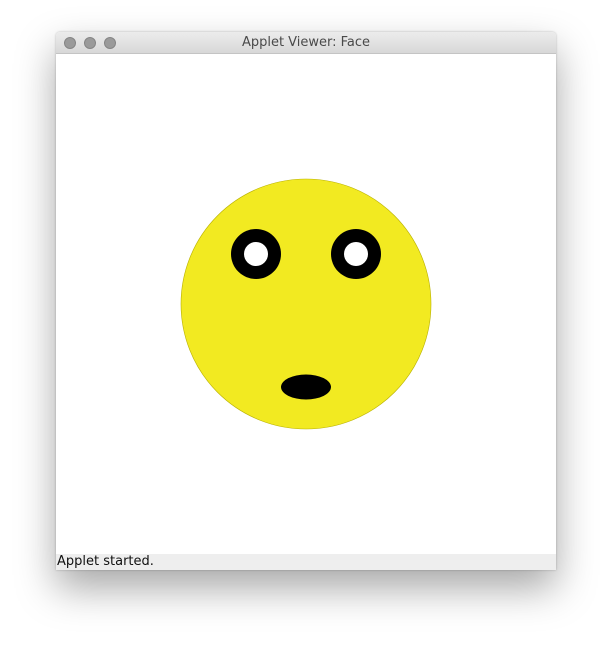 The image size is (612, 650). What do you see at coordinates (306, 387) in the screenshot?
I see `mouth` at bounding box center [306, 387].